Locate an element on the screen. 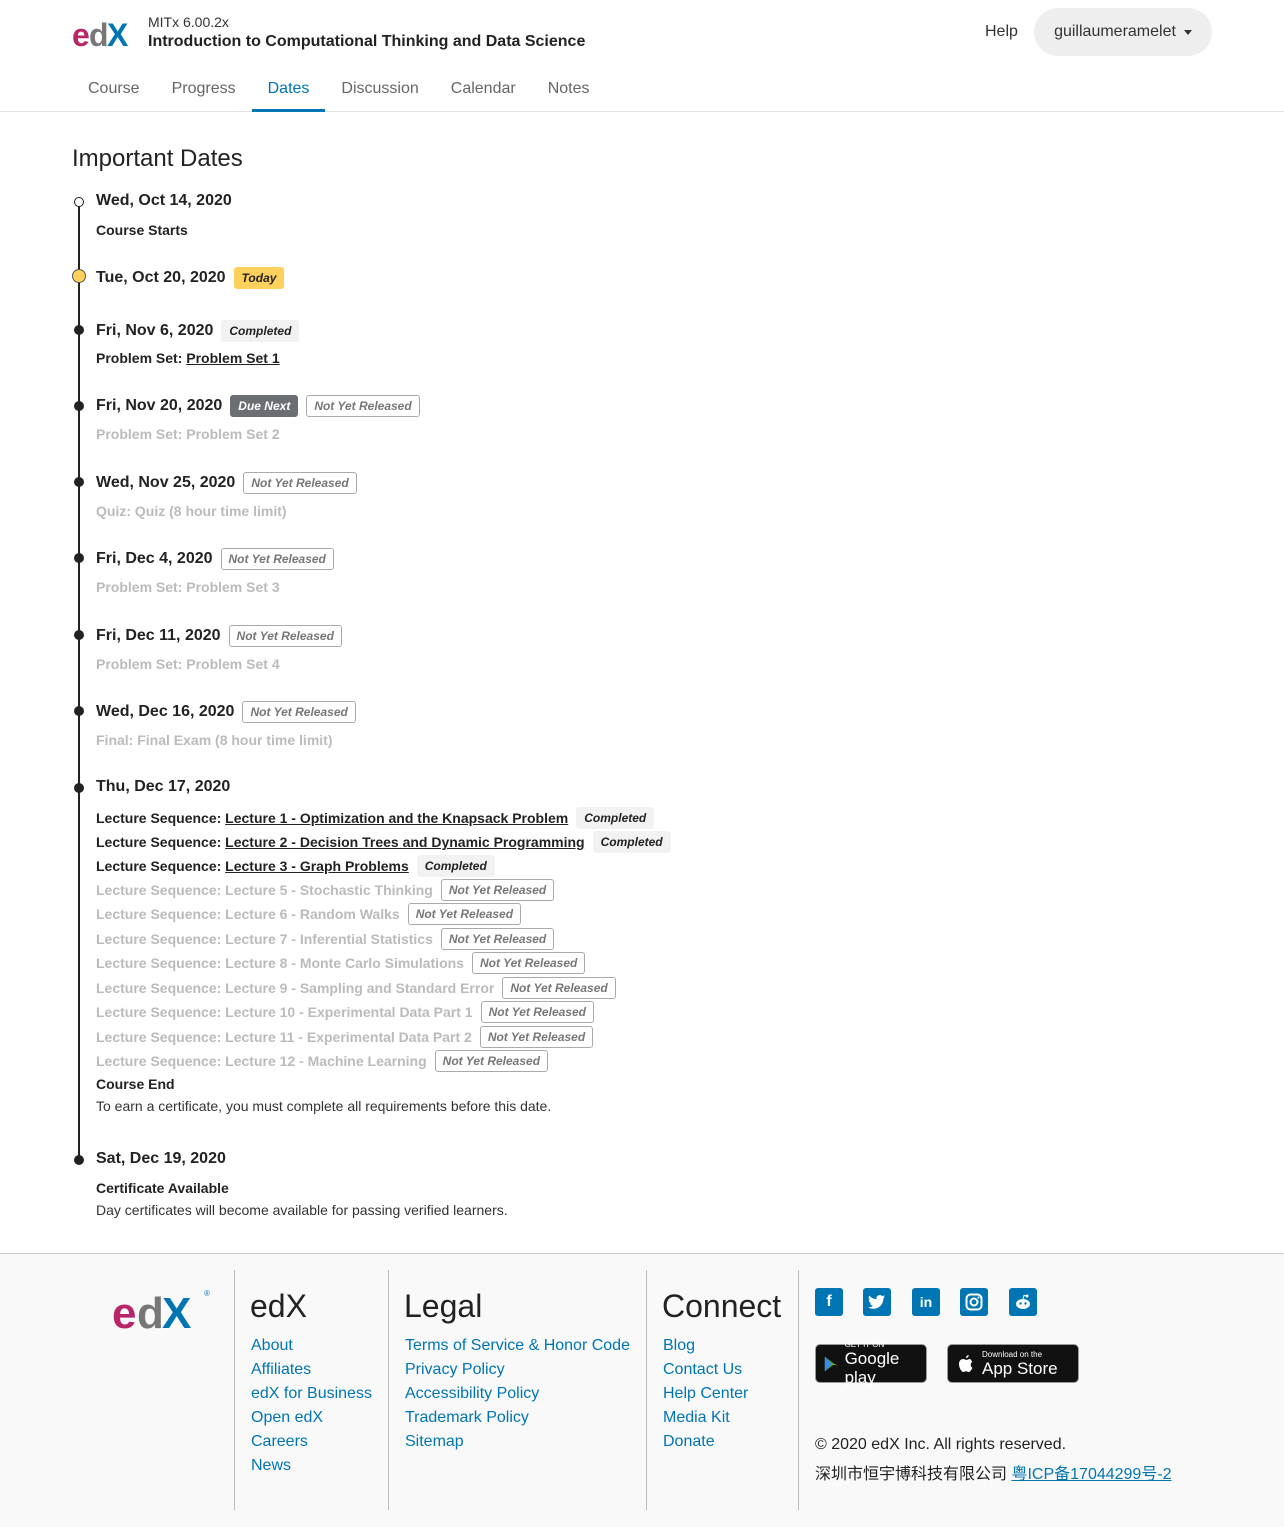 The width and height of the screenshot is (1284, 1527). twitter-icon is located at coordinates (877, 1302).